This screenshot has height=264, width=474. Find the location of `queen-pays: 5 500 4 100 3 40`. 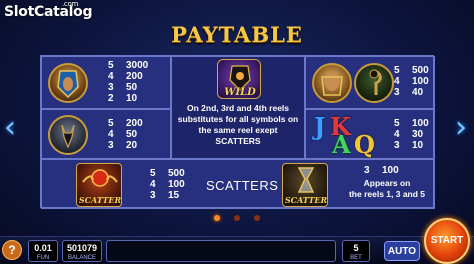

queen-pays: 5 500 4 100 3 40 is located at coordinates (411, 81).